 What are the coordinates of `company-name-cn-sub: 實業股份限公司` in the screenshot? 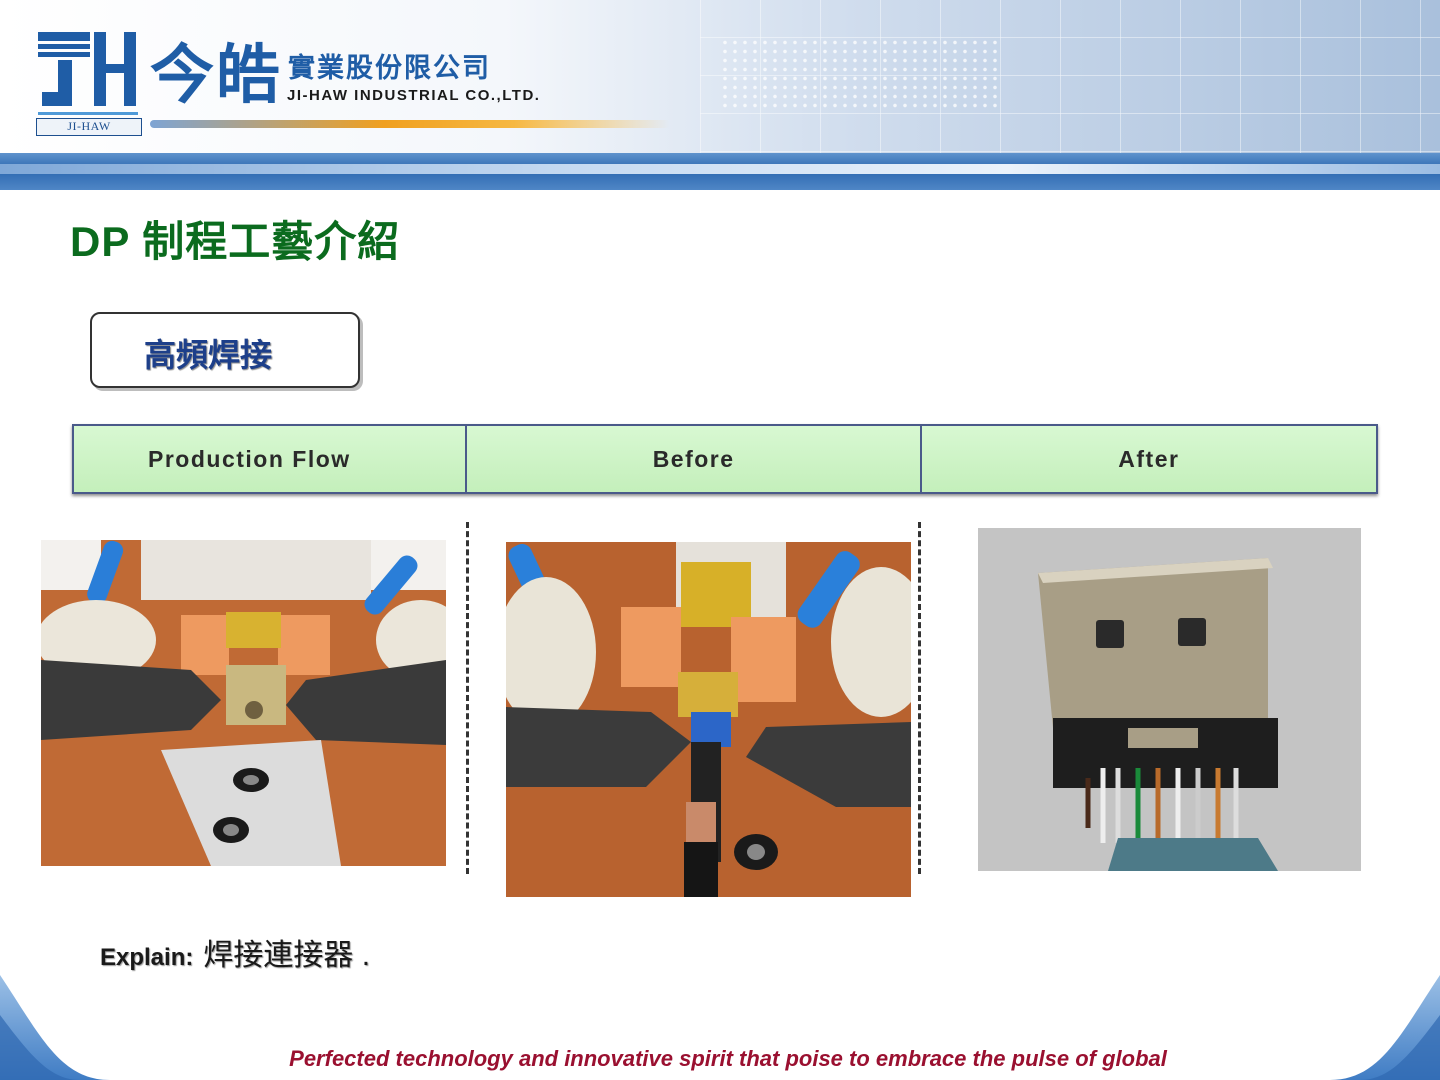 It's located at (389, 68).